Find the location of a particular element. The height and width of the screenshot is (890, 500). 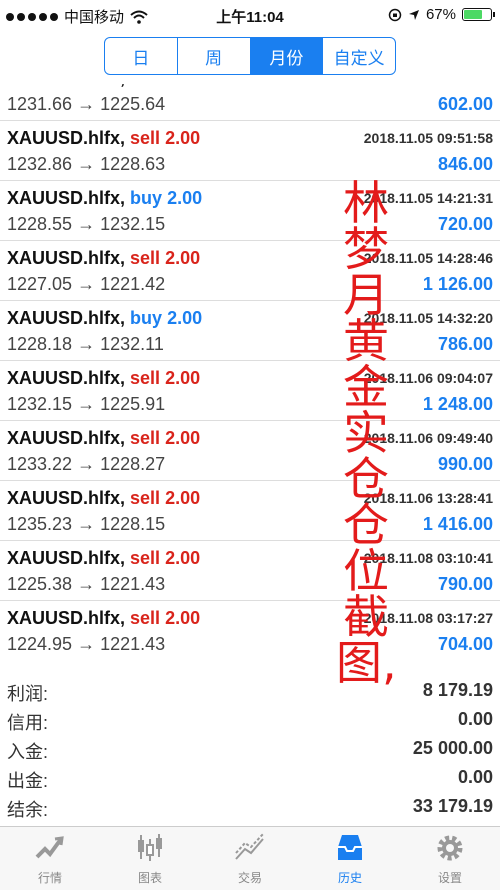

trade-prices: 1227.05 → 1221.42 is located at coordinates (86, 284).